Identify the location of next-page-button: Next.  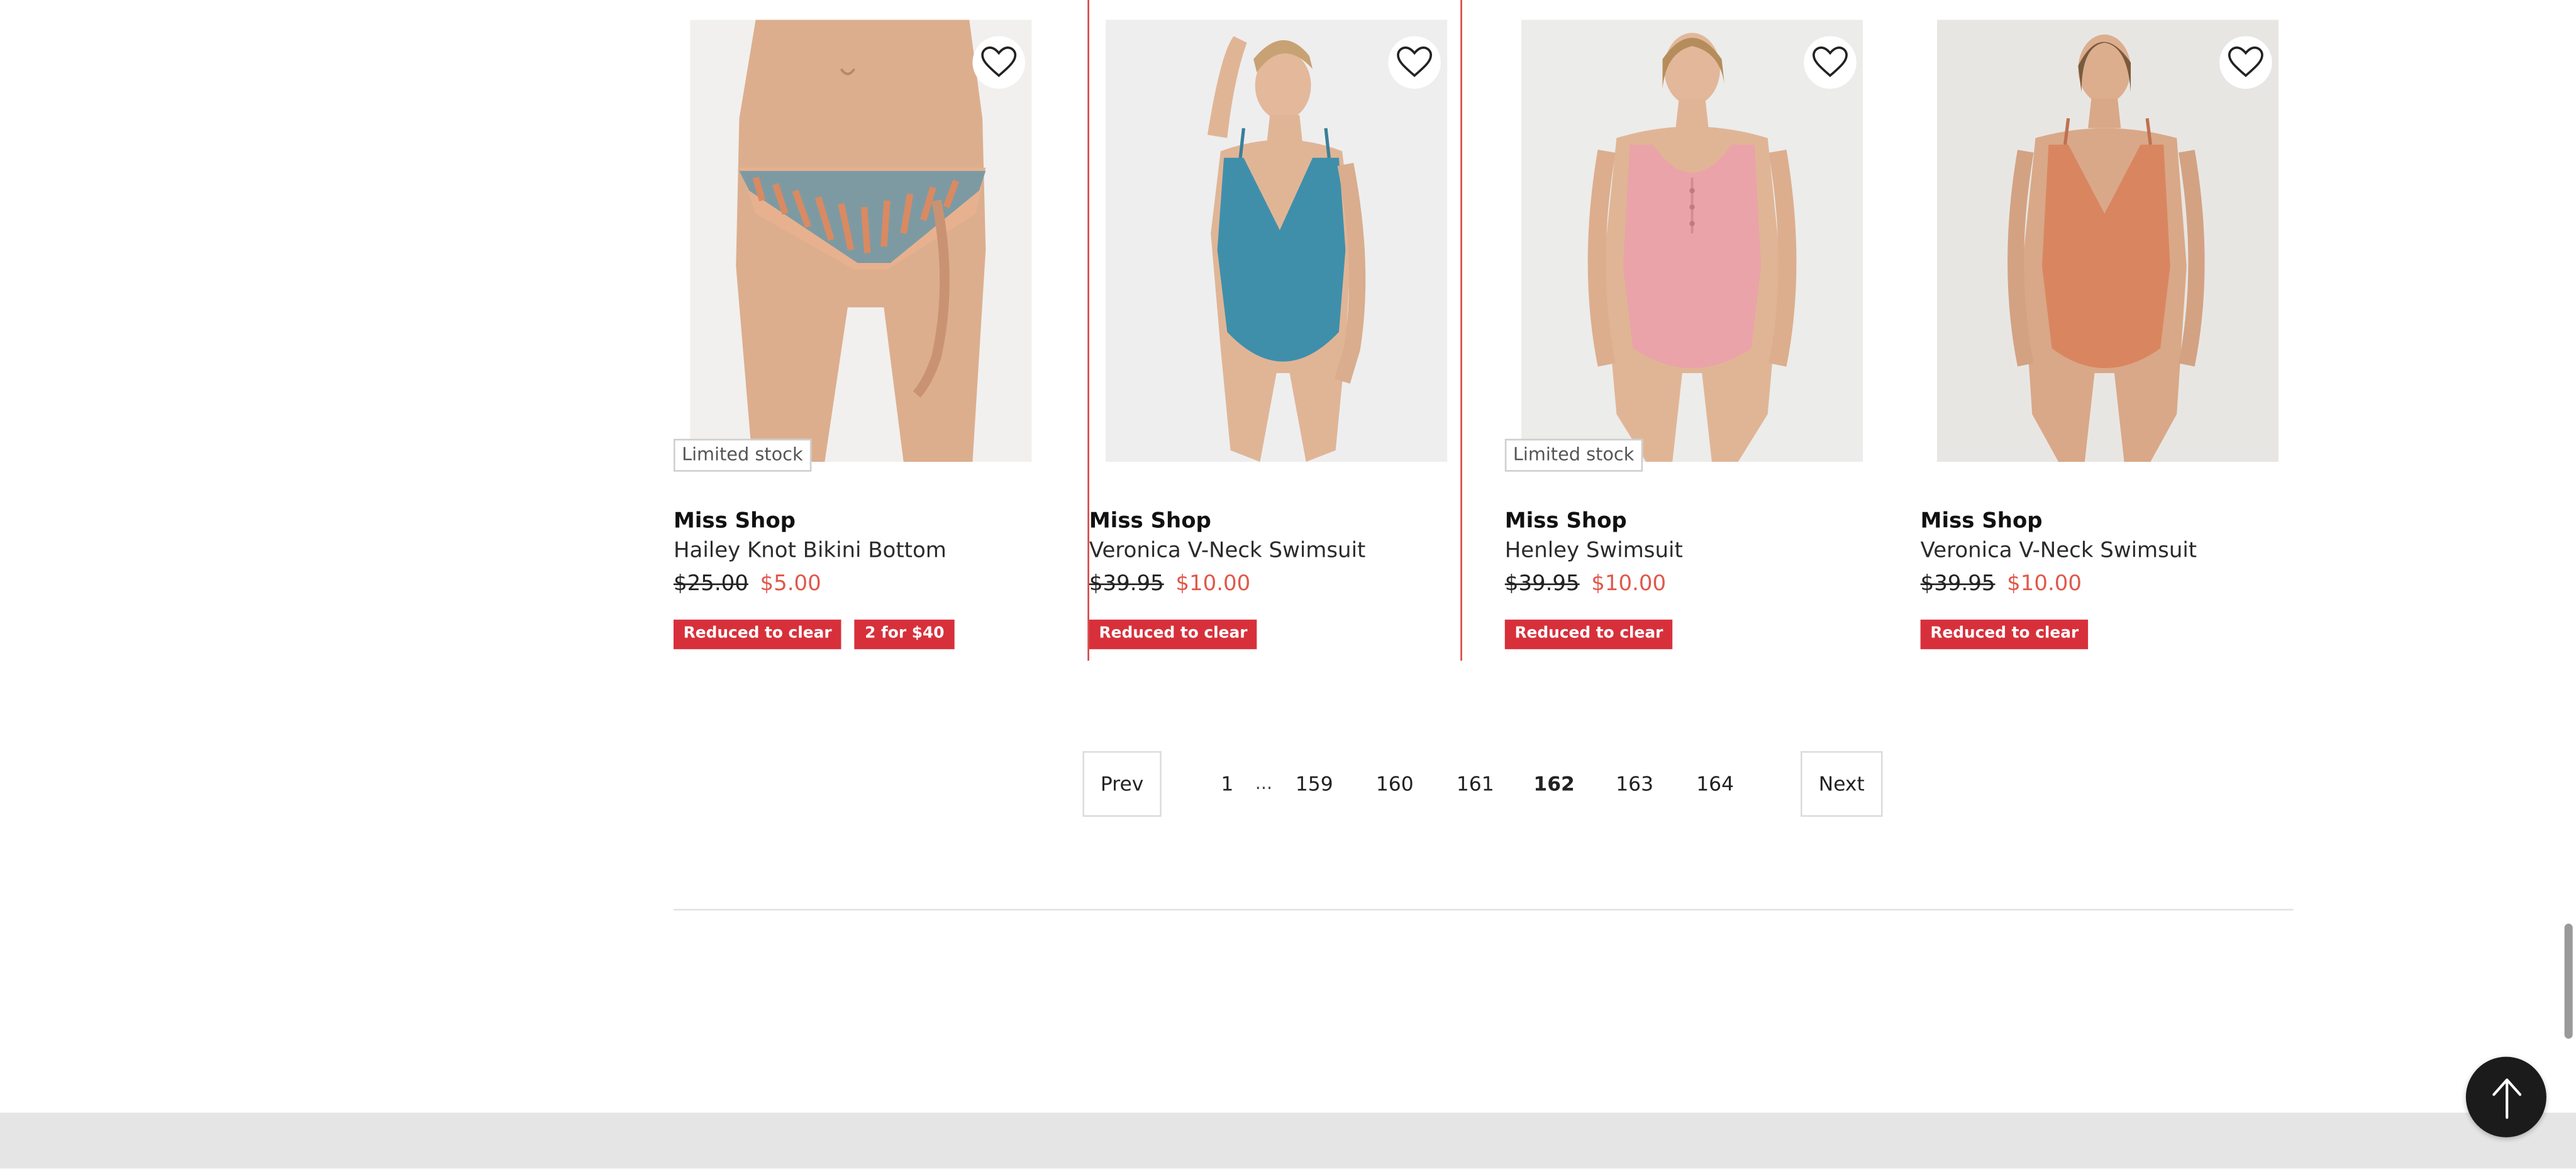
(1841, 784).